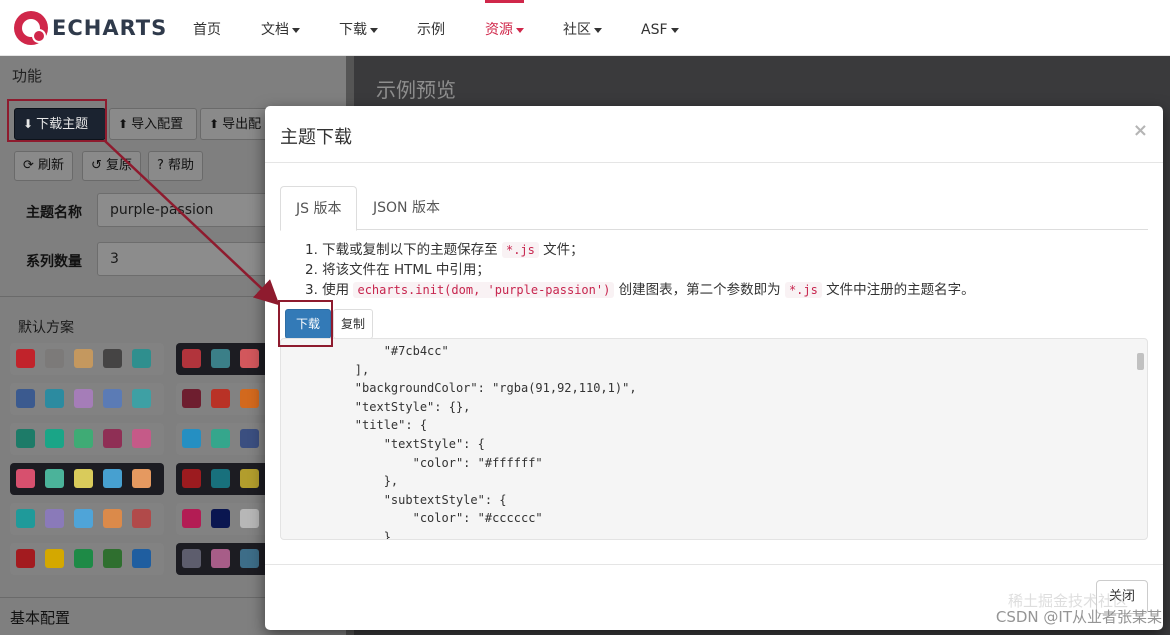 This screenshot has height=635, width=1170. I want to click on annotation-arrow, so click(192, 223).